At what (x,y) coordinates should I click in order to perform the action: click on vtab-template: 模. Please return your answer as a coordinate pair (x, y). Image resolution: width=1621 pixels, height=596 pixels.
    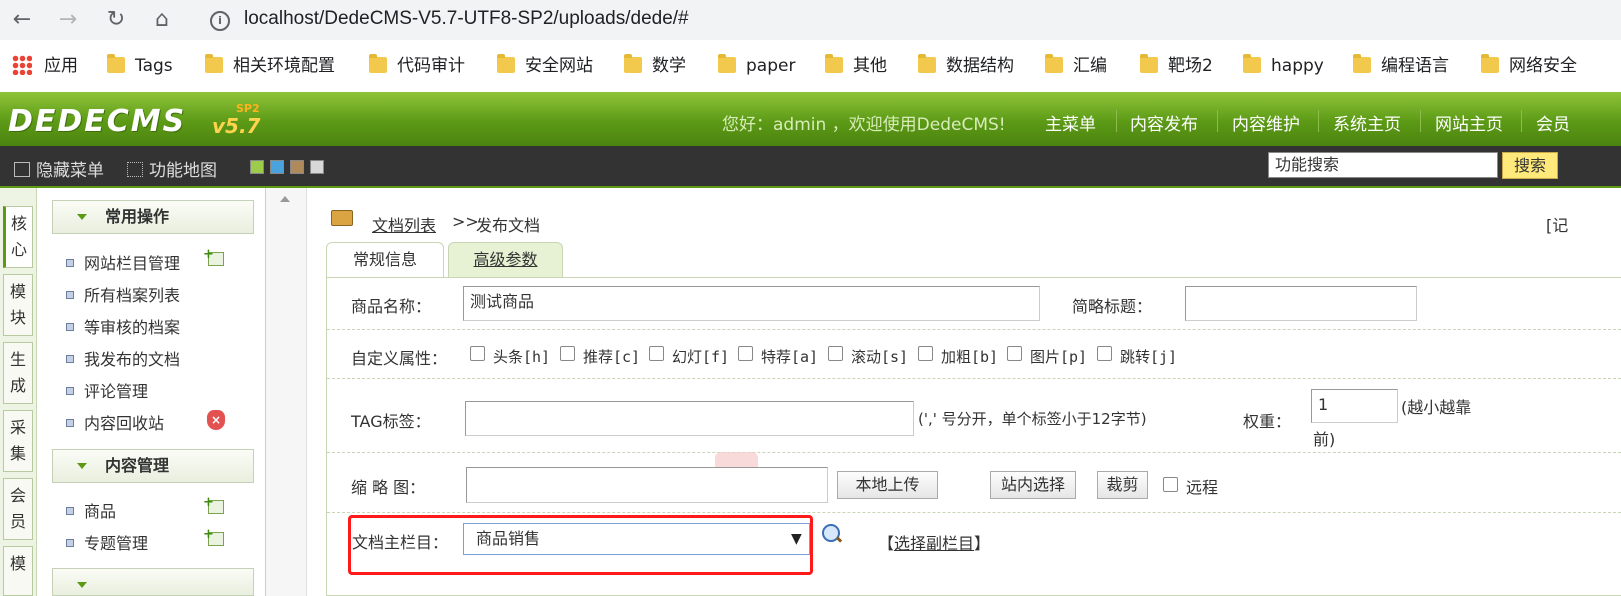
    Looking at the image, I should click on (18, 571).